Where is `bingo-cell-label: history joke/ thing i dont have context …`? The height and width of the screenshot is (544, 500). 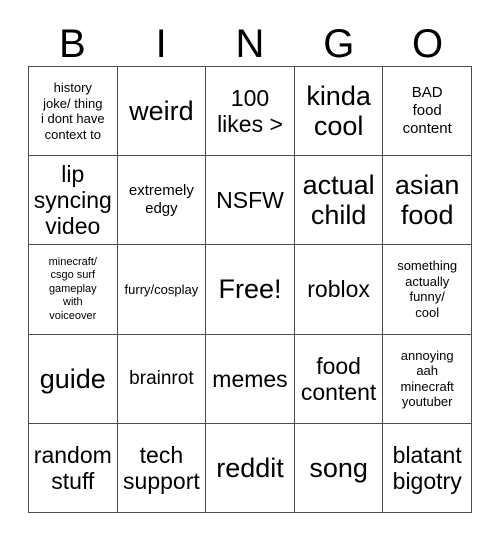
bingo-cell-label: history joke/ thing i dont have context … is located at coordinates (72, 111).